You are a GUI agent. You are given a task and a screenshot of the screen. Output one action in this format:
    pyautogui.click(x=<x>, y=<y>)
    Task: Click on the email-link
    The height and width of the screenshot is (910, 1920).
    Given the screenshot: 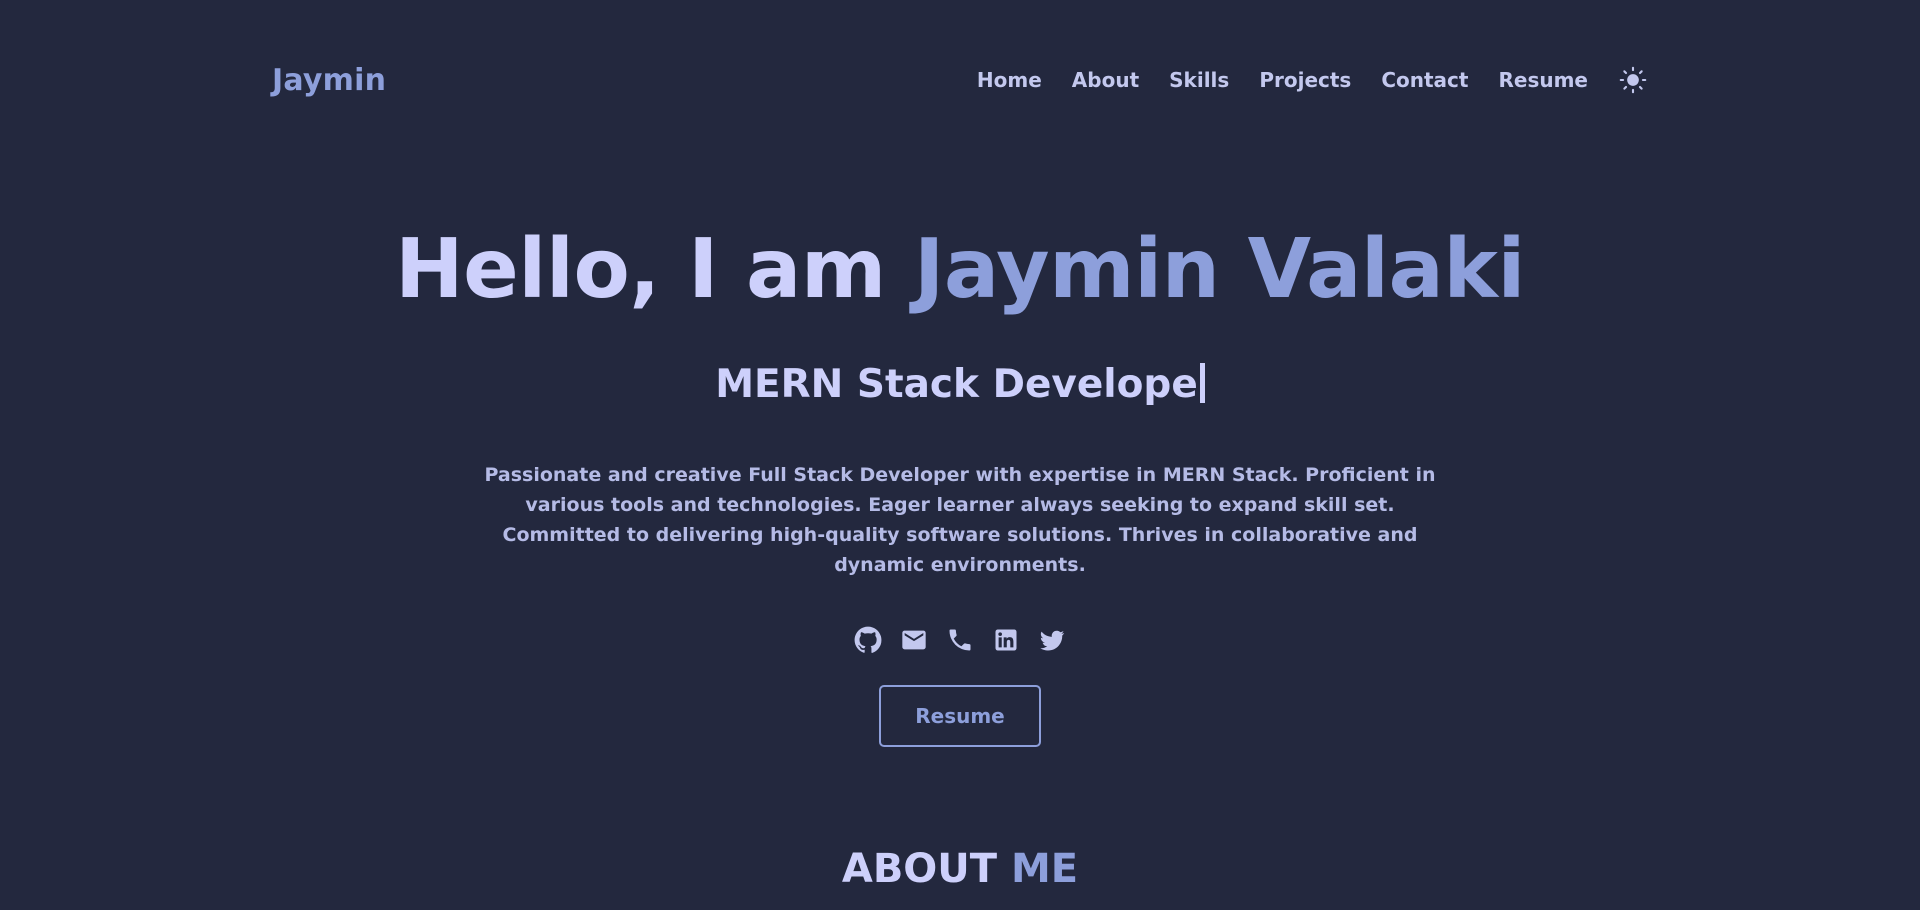 What is the action you would take?
    pyautogui.click(x=914, y=640)
    